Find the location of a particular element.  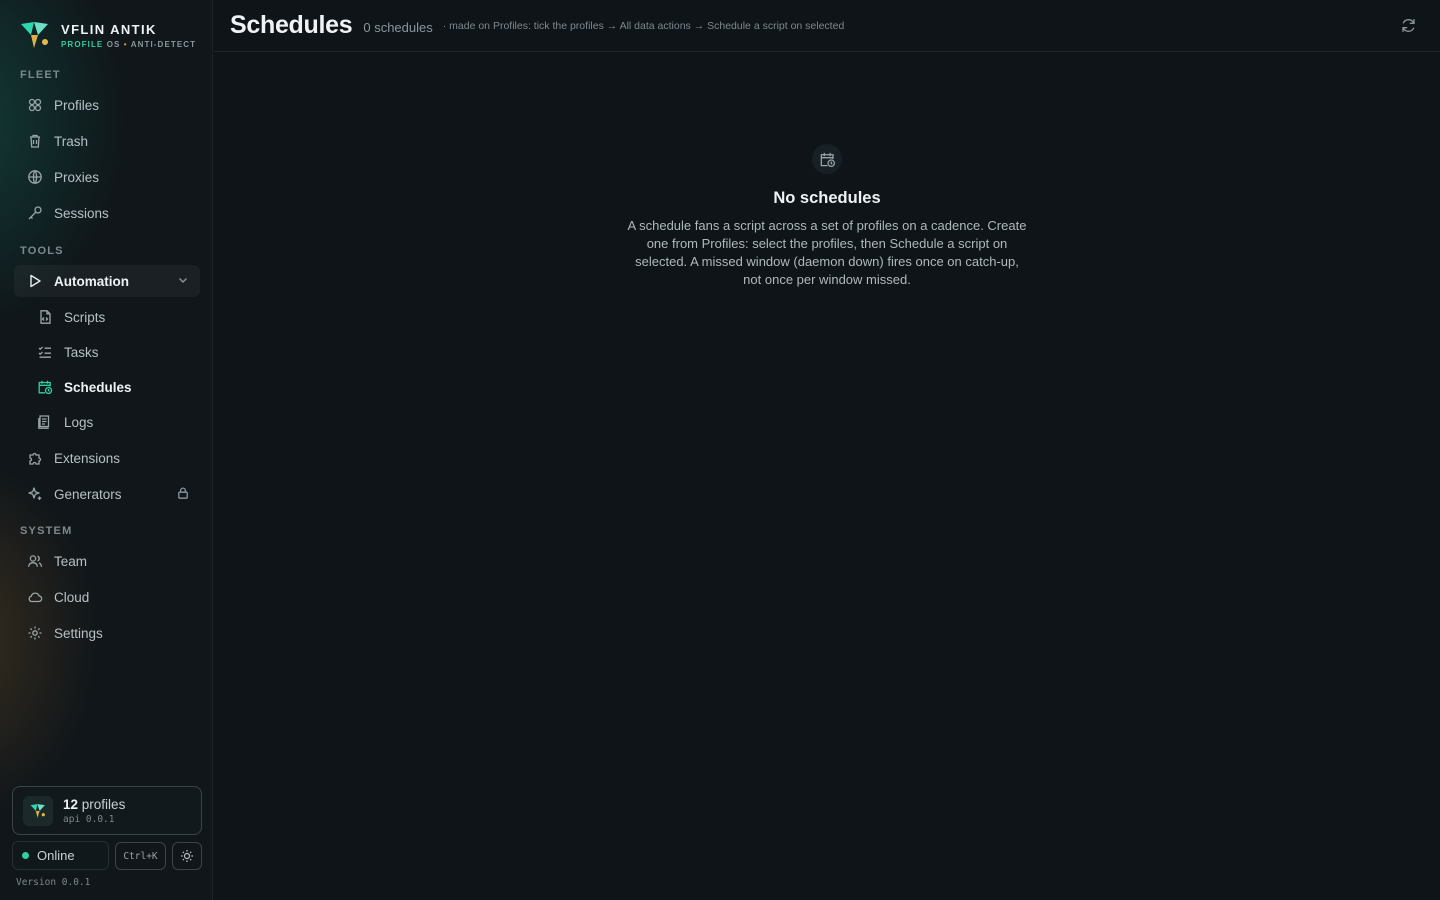

sidebar-item-label: Logs is located at coordinates (79, 422).